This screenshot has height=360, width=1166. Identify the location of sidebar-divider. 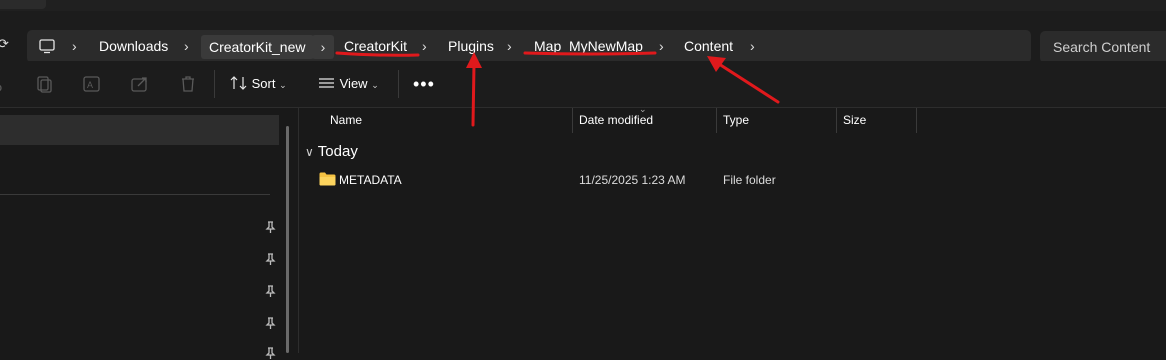
(135, 194).